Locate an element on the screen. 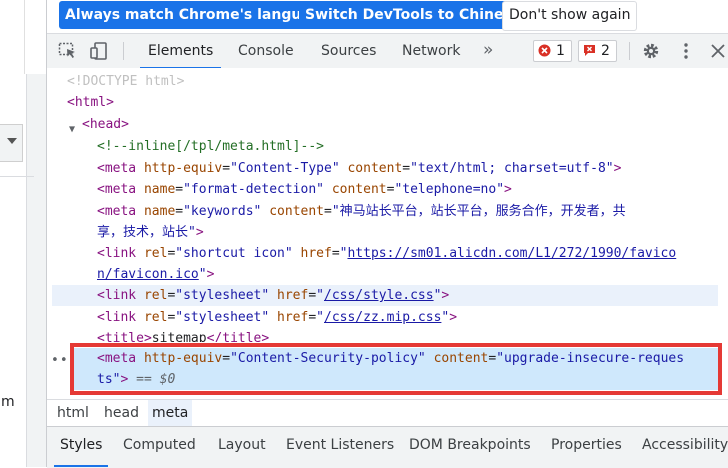 The height and width of the screenshot is (468, 728). favicon-link-wrap: n/favicon.ico is located at coordinates (148, 274).